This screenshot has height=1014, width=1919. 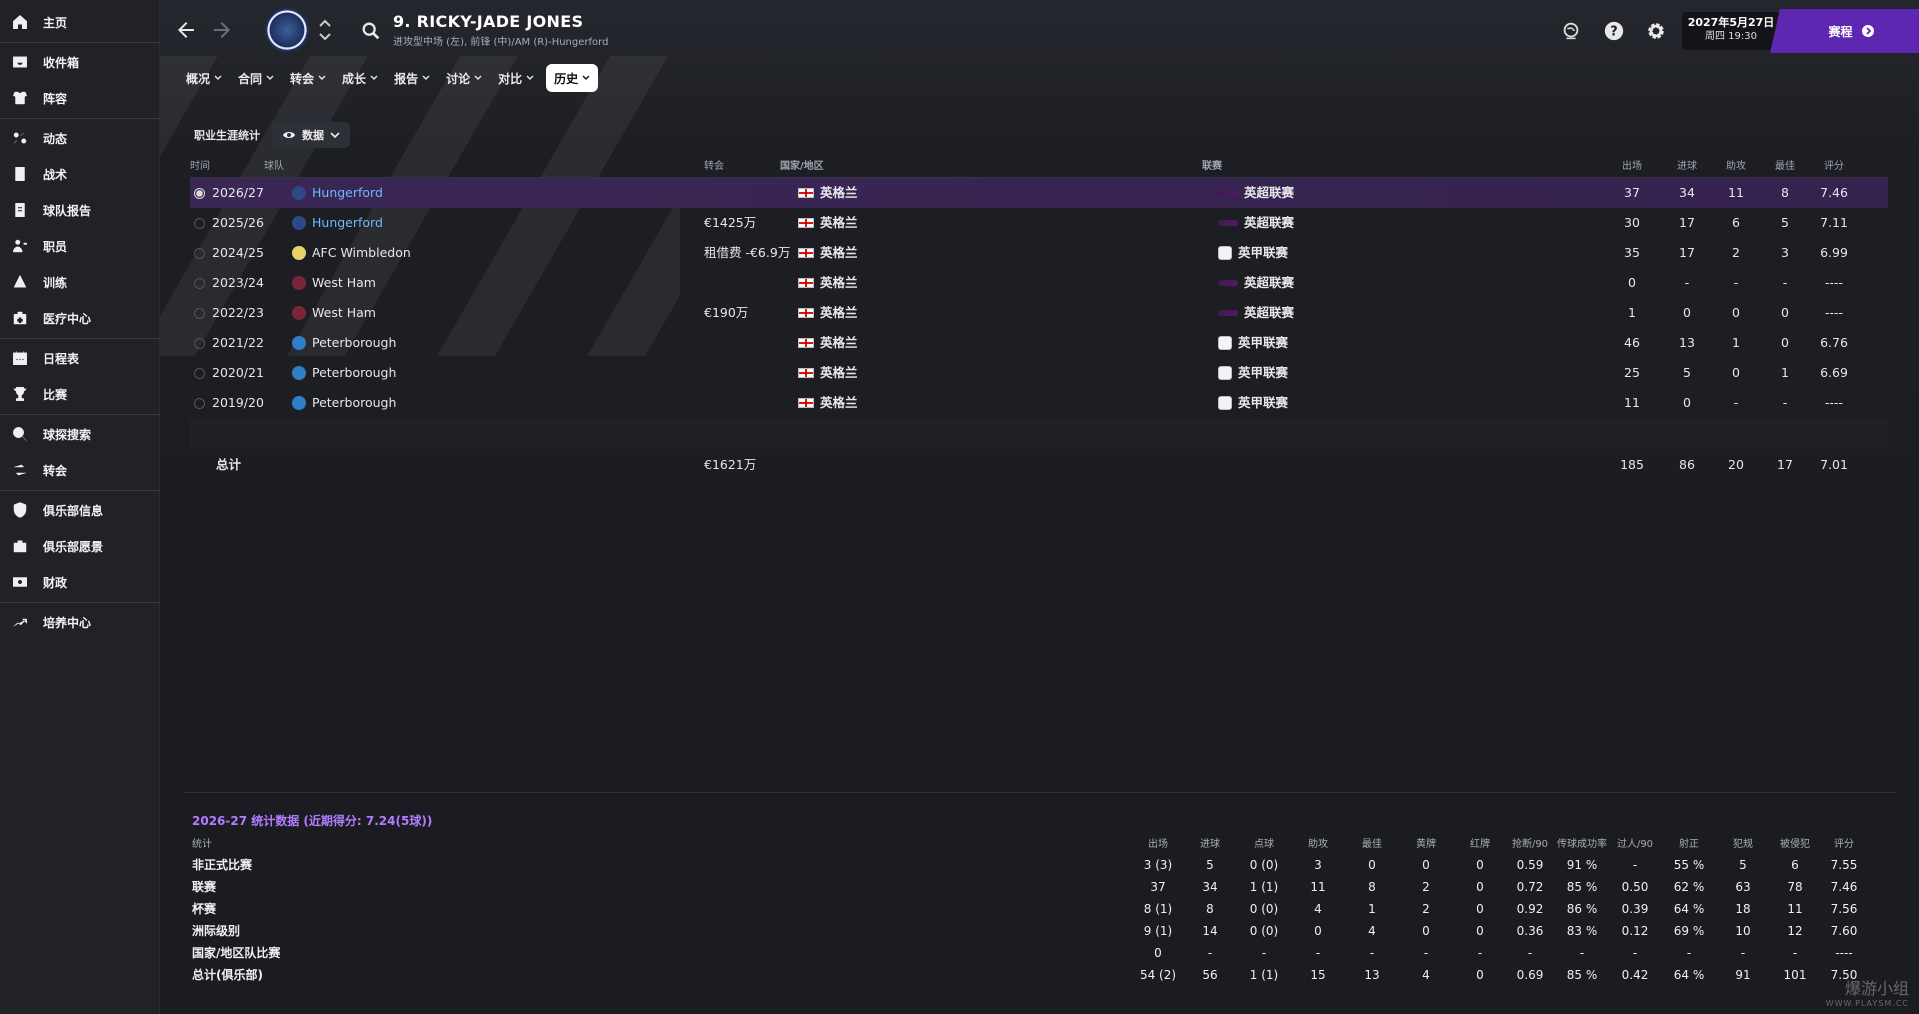 I want to click on column-header: 球队, so click(x=274, y=167).